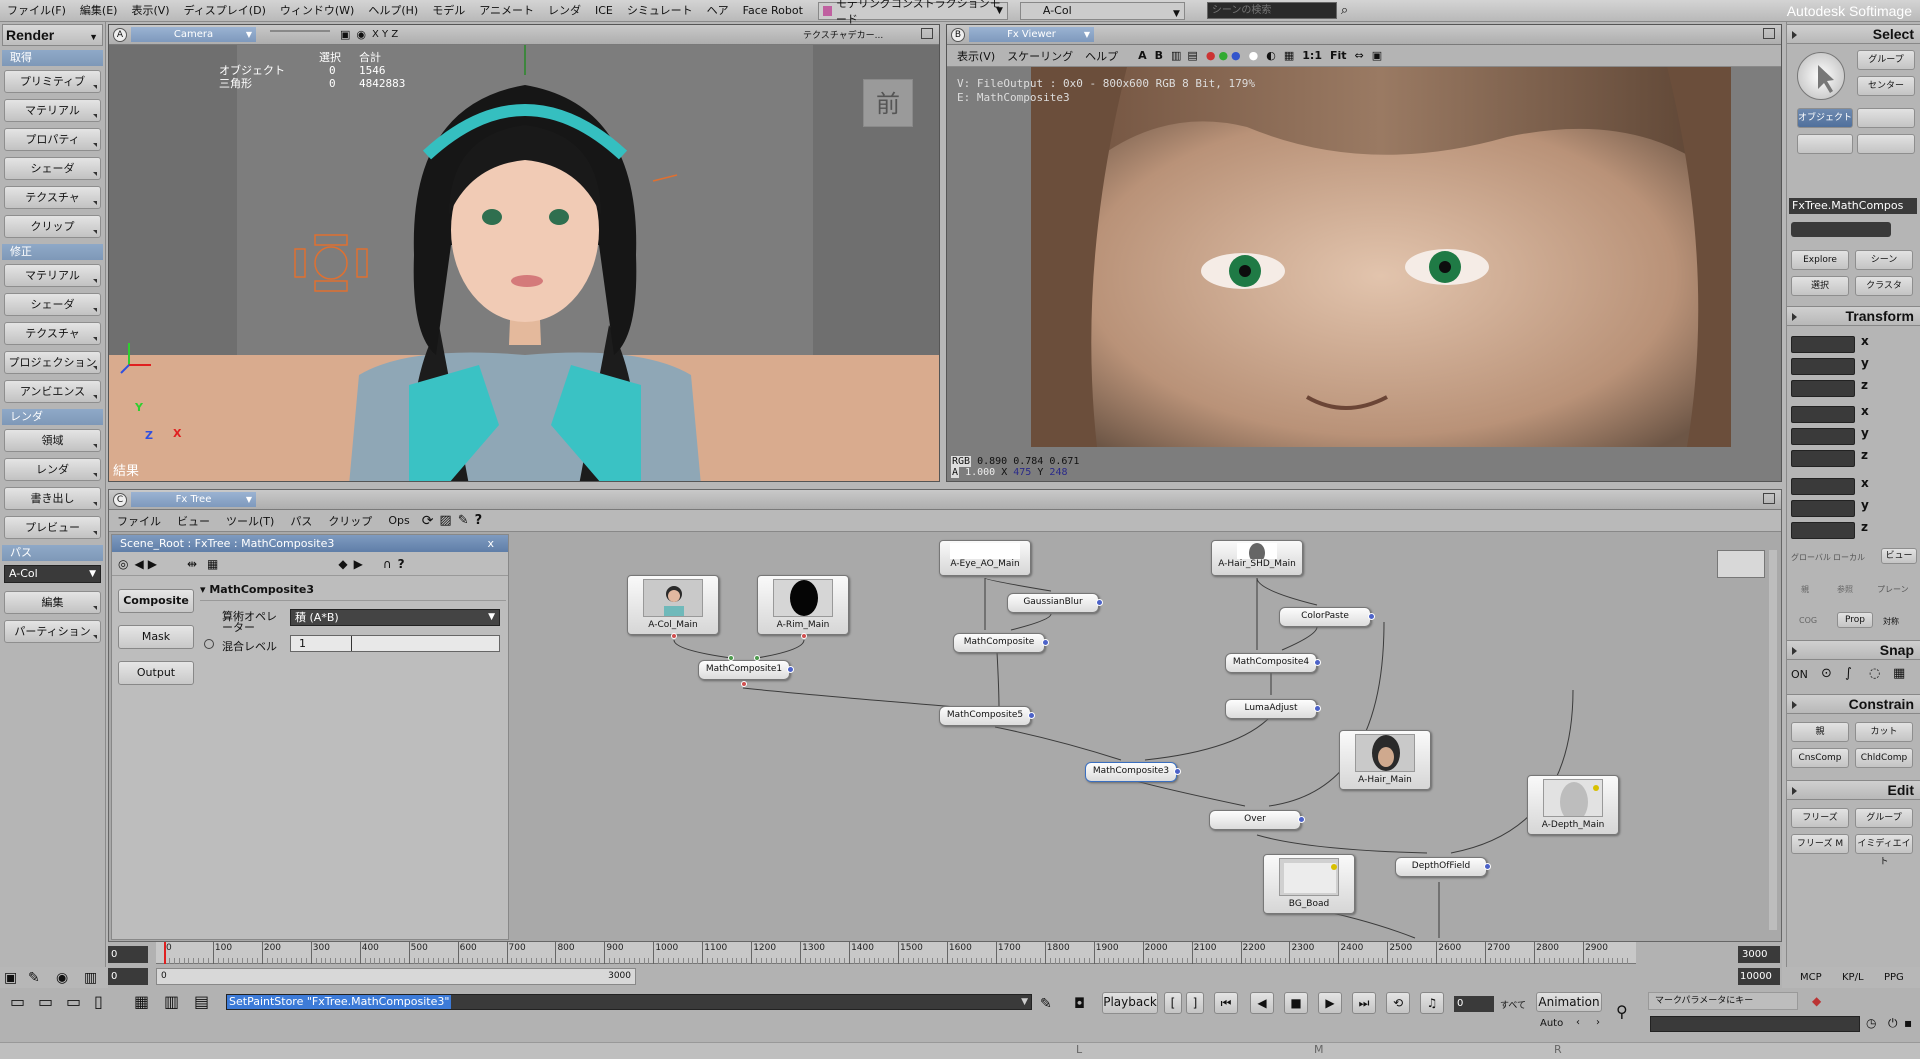 This screenshot has height=1059, width=1920. Describe the element at coordinates (1823, 414) in the screenshot. I see `rotate-x-field` at that location.